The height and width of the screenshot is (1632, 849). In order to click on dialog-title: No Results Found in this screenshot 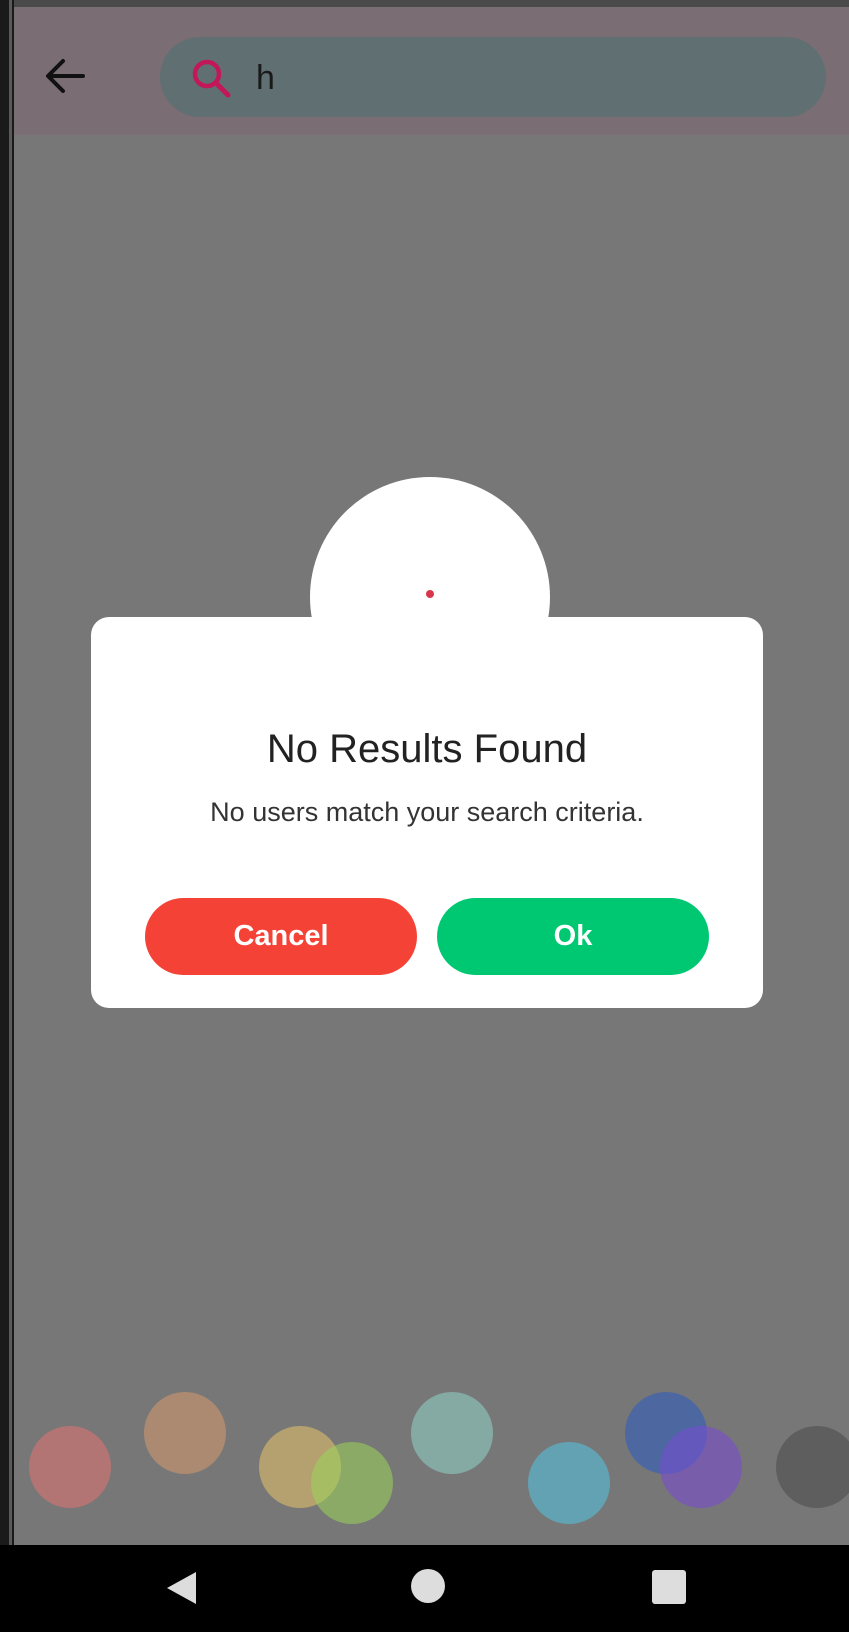, I will do `click(427, 749)`.